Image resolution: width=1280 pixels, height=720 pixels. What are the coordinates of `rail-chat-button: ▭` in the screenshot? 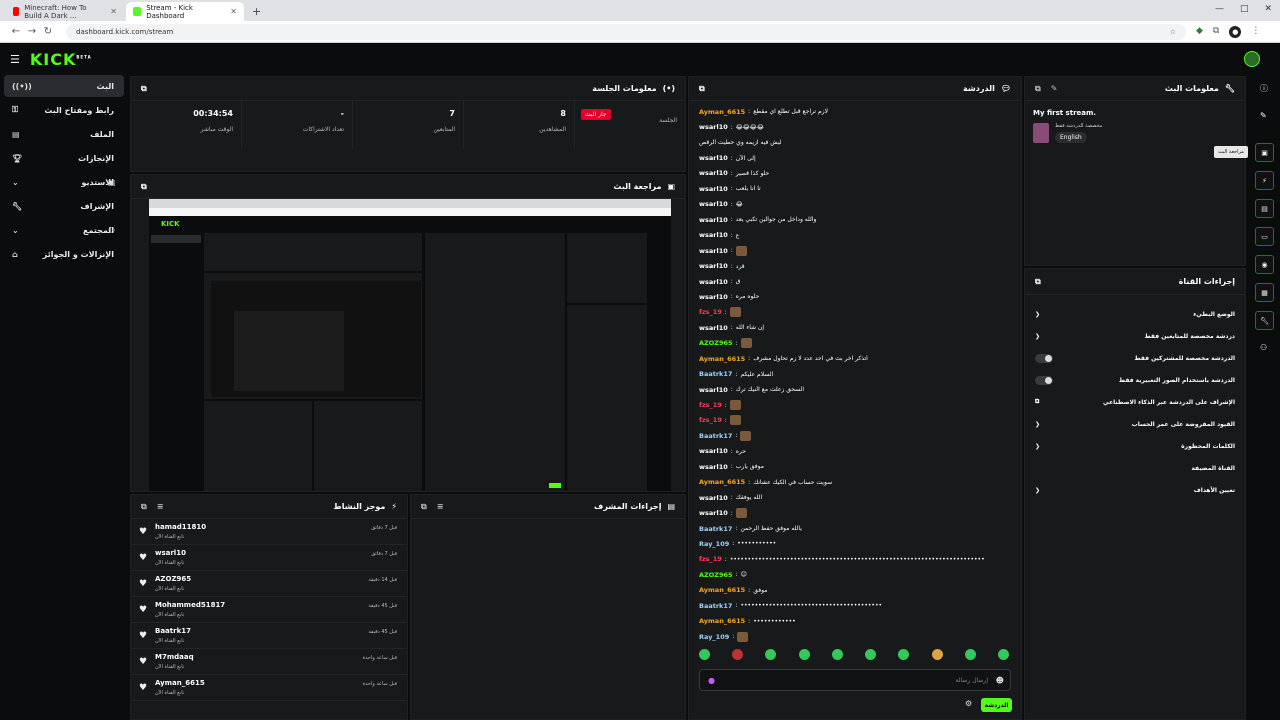 It's located at (1264, 236).